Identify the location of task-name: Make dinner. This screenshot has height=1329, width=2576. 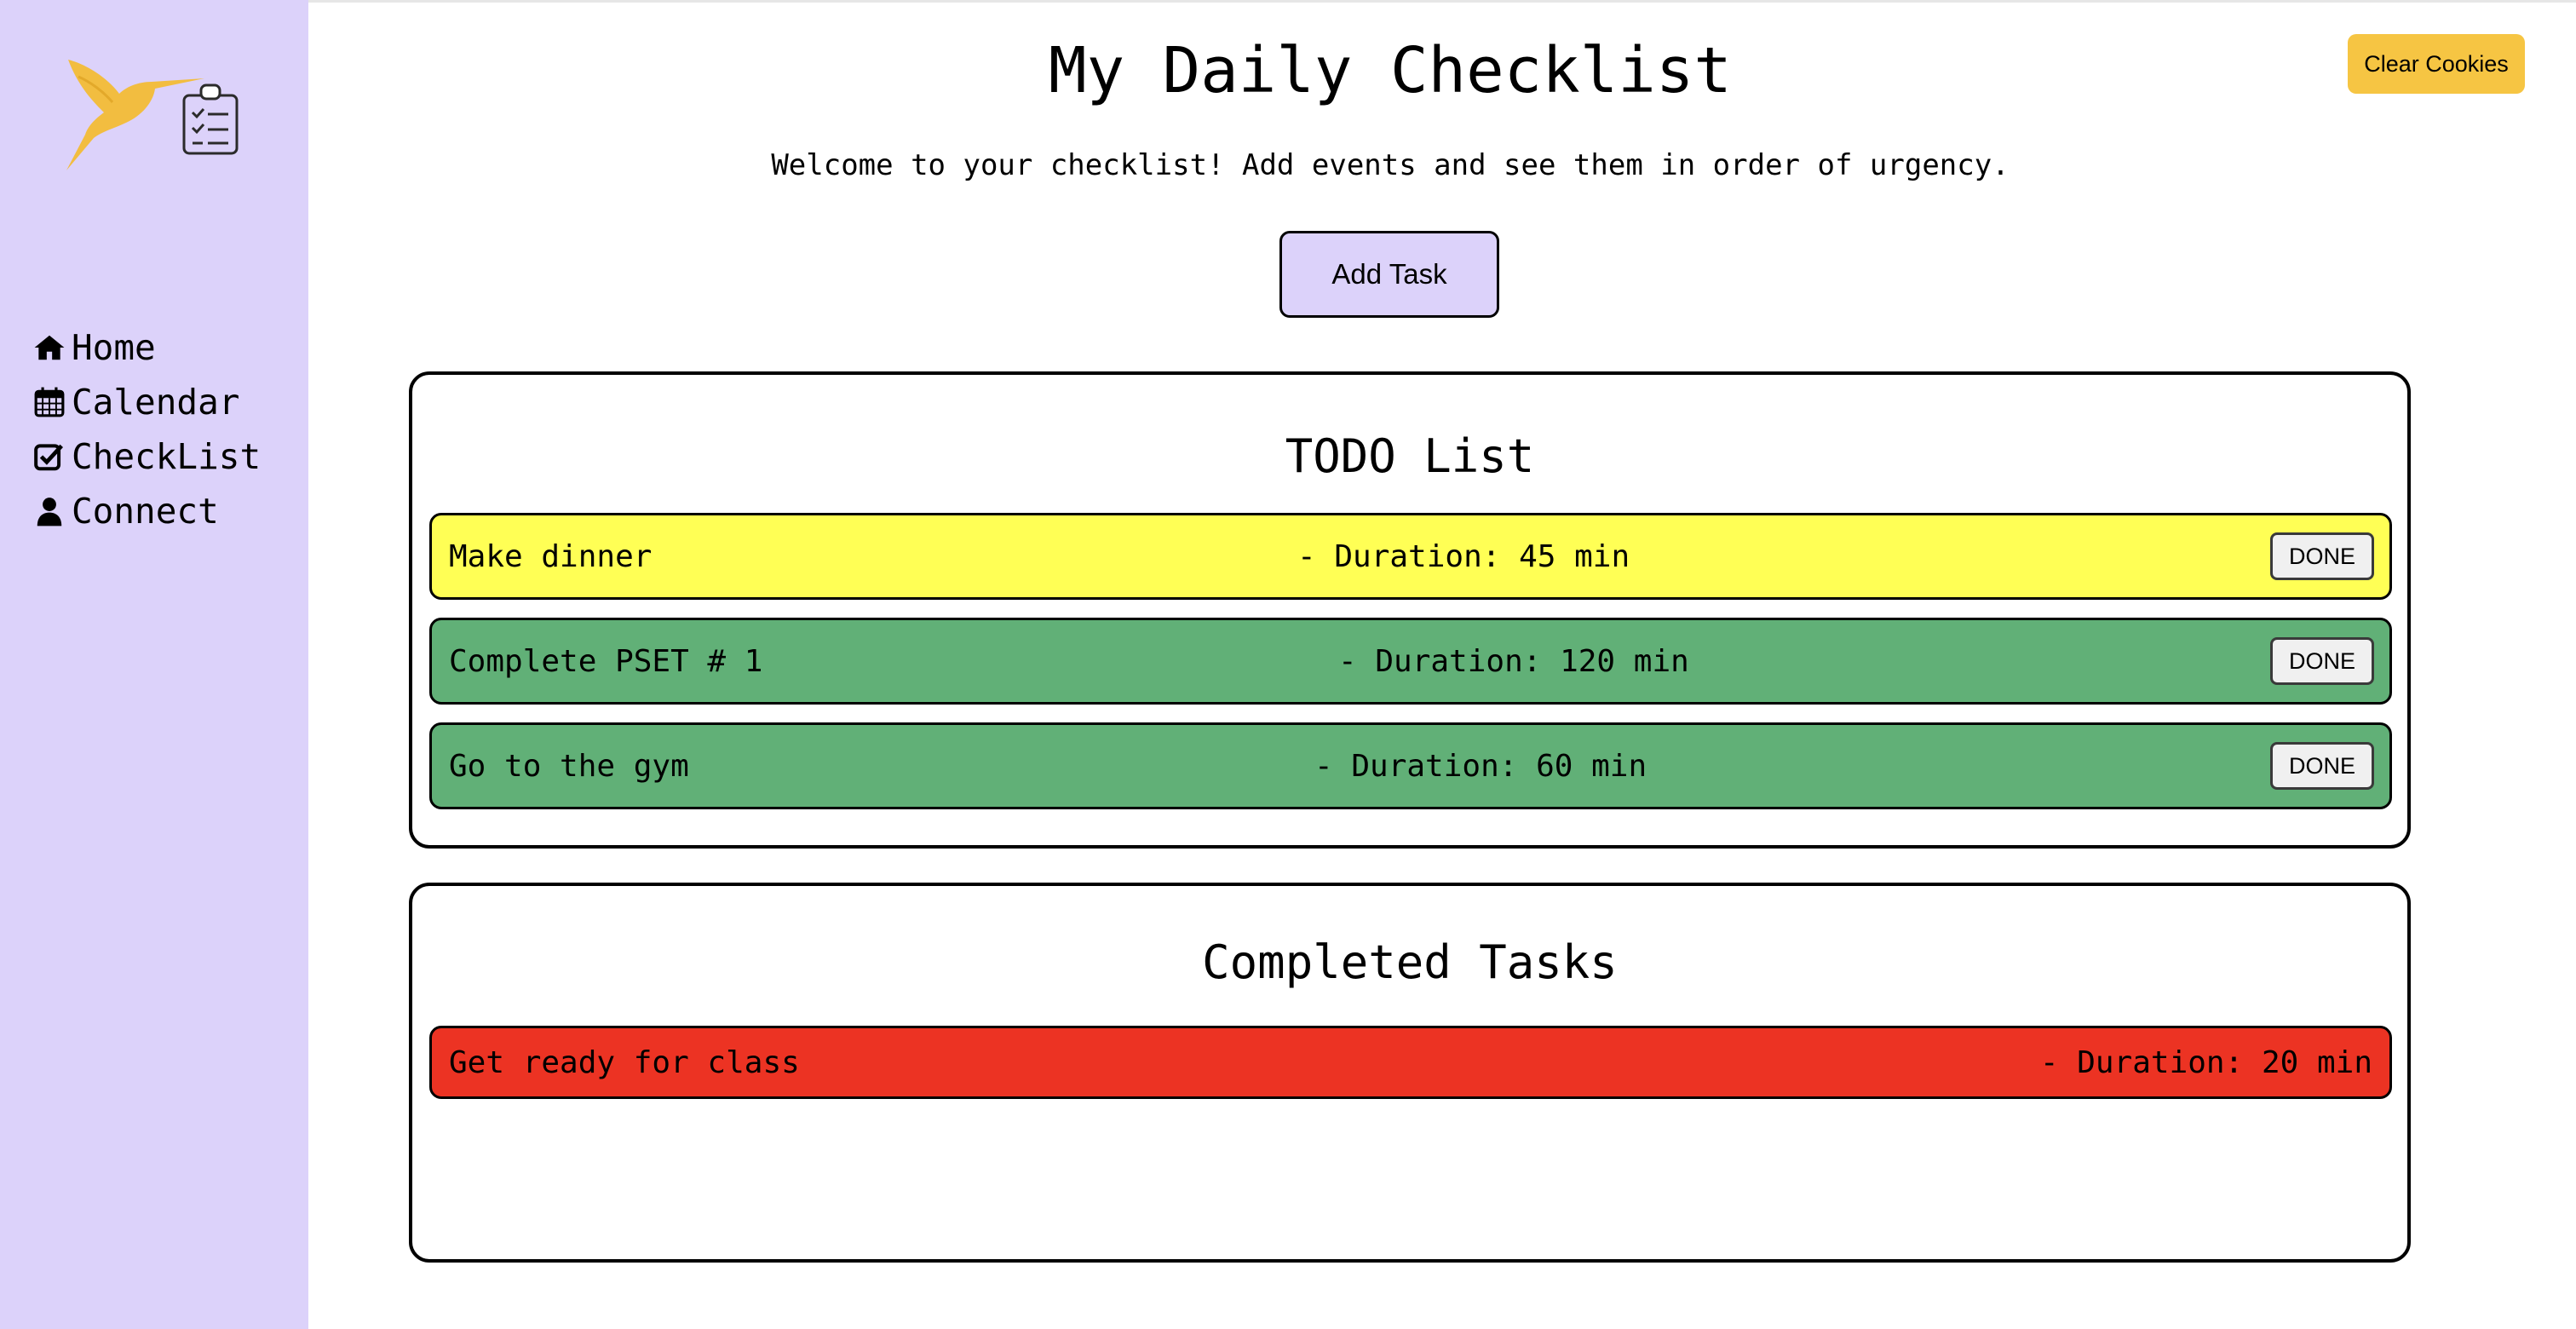
(551, 556).